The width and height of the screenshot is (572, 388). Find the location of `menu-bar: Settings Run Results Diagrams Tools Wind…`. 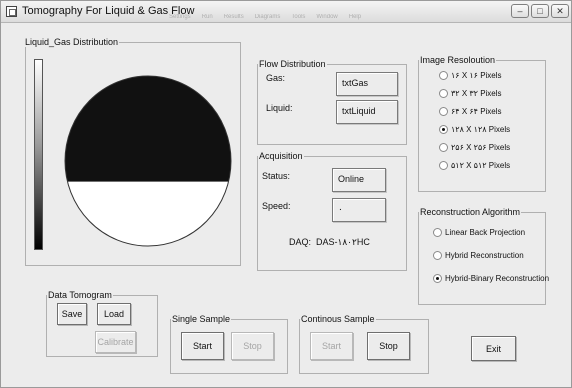

menu-bar: Settings Run Results Diagrams Tools Wind… is located at coordinates (265, 17).